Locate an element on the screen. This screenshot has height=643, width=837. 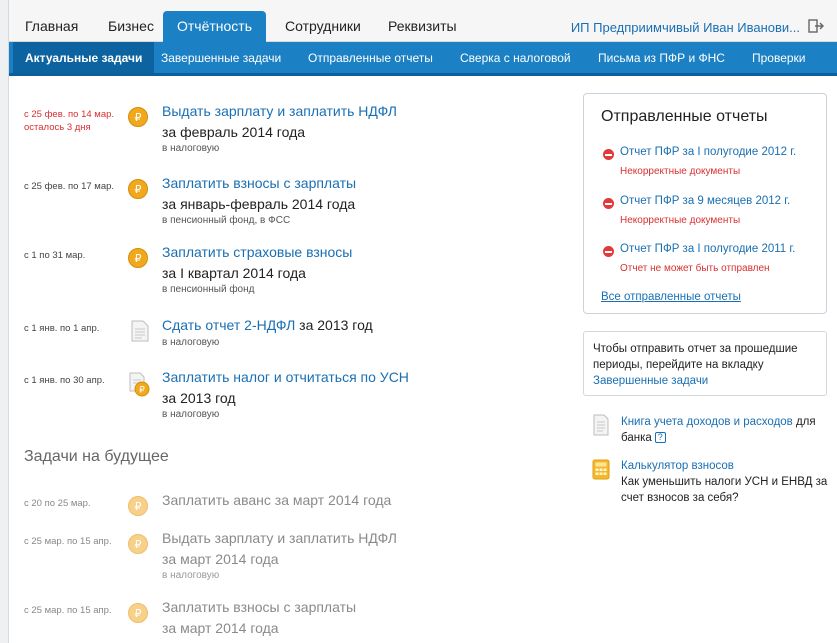
task-period: за февраль 2014 года is located at coordinates (234, 132).